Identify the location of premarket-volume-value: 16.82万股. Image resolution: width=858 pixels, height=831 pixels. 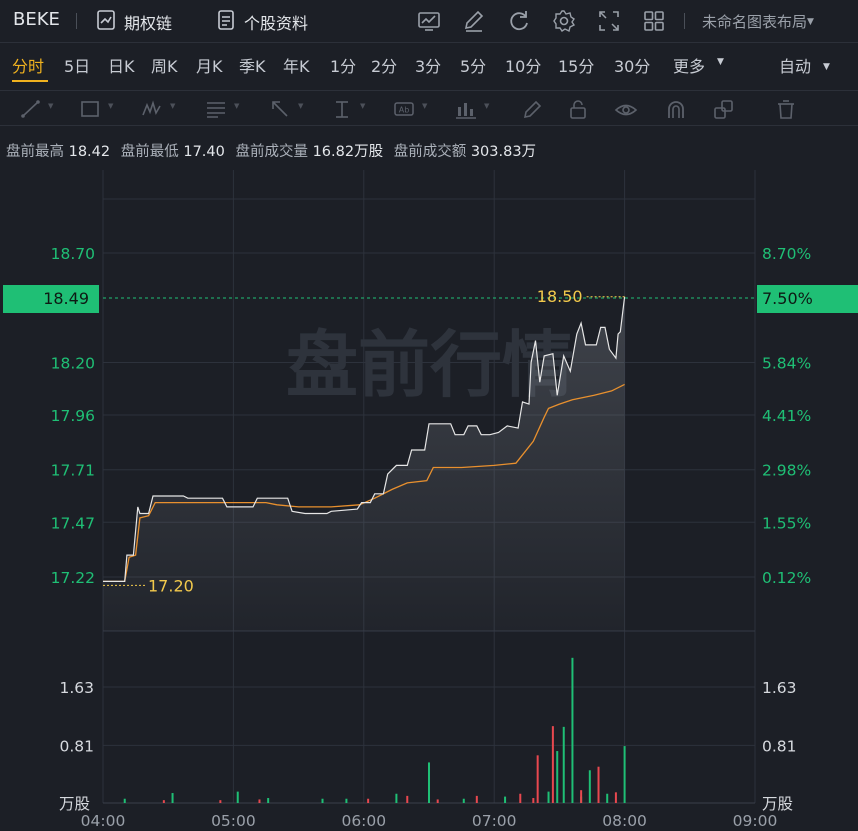
(348, 152).